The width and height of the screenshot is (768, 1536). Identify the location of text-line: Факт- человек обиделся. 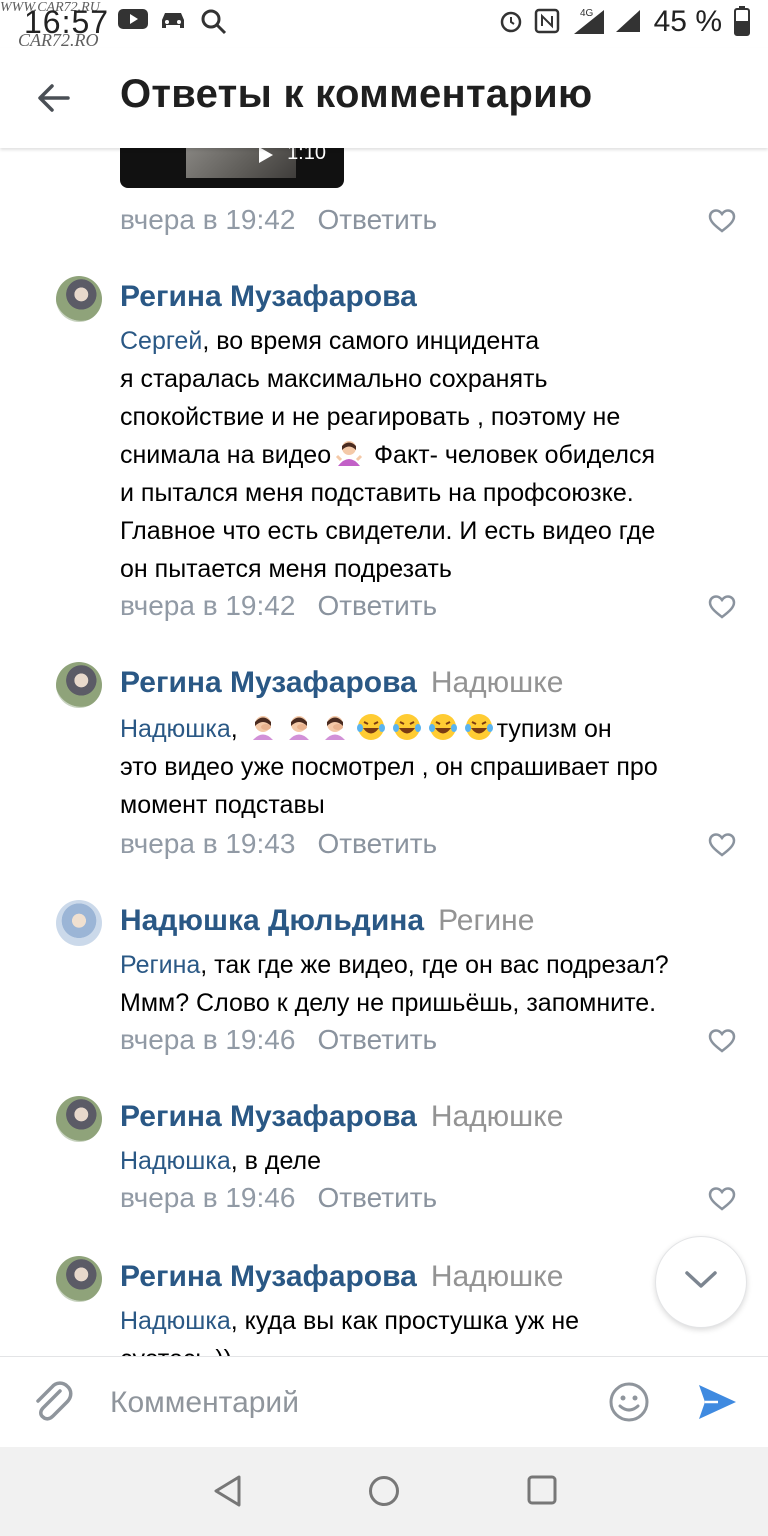
(511, 455).